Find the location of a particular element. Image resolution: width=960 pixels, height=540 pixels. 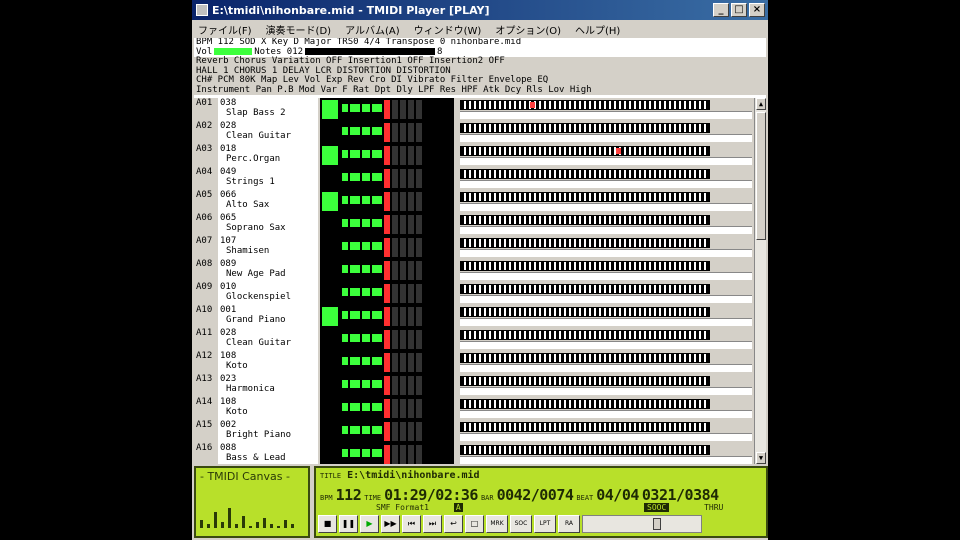

close-button: × is located at coordinates (757, 10).